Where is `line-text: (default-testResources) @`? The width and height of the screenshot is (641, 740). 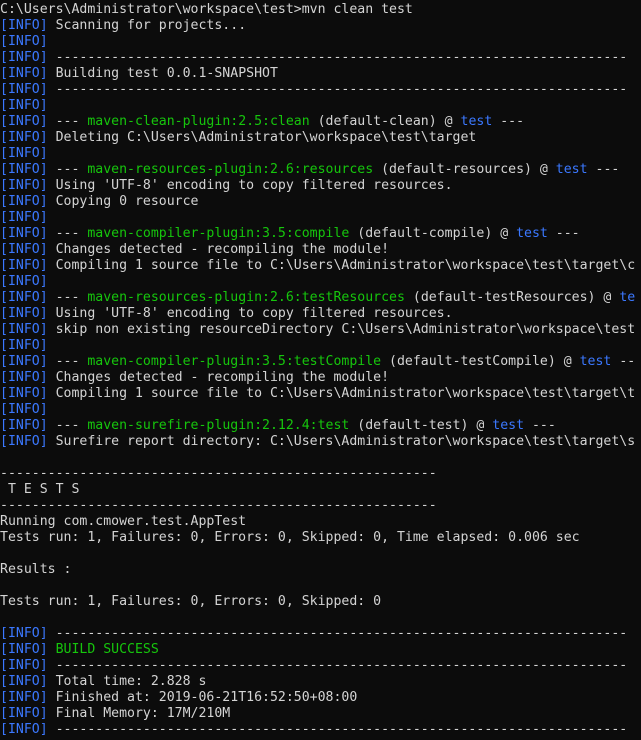 line-text: (default-testResources) @ is located at coordinates (512, 297).